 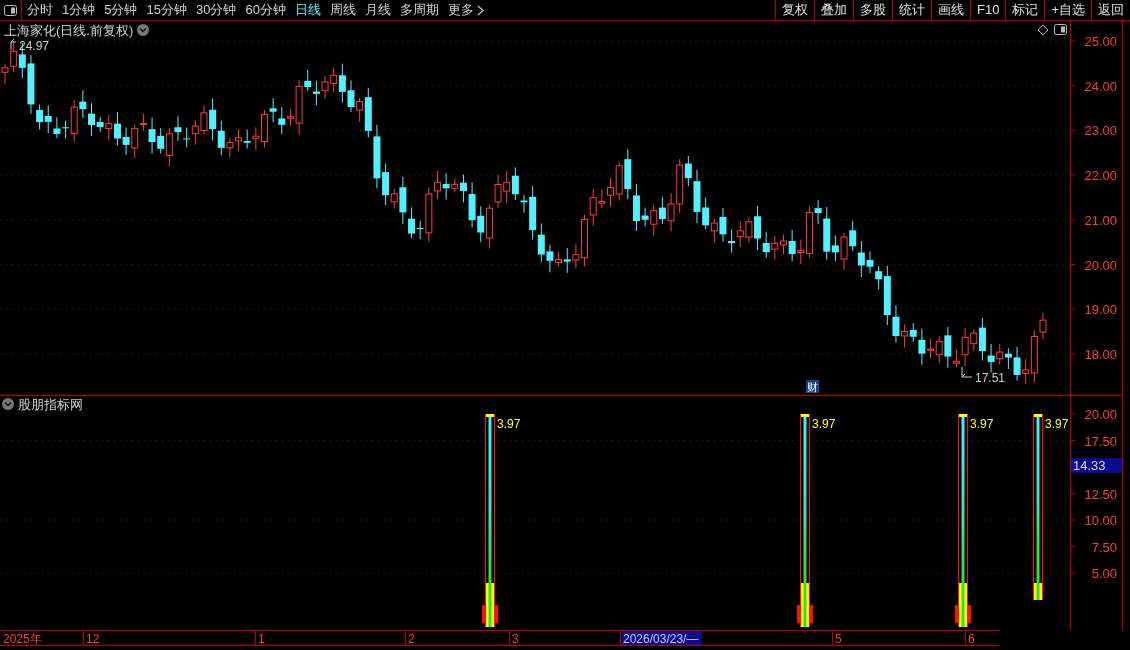 I want to click on axis-label: 5, so click(x=838, y=639).